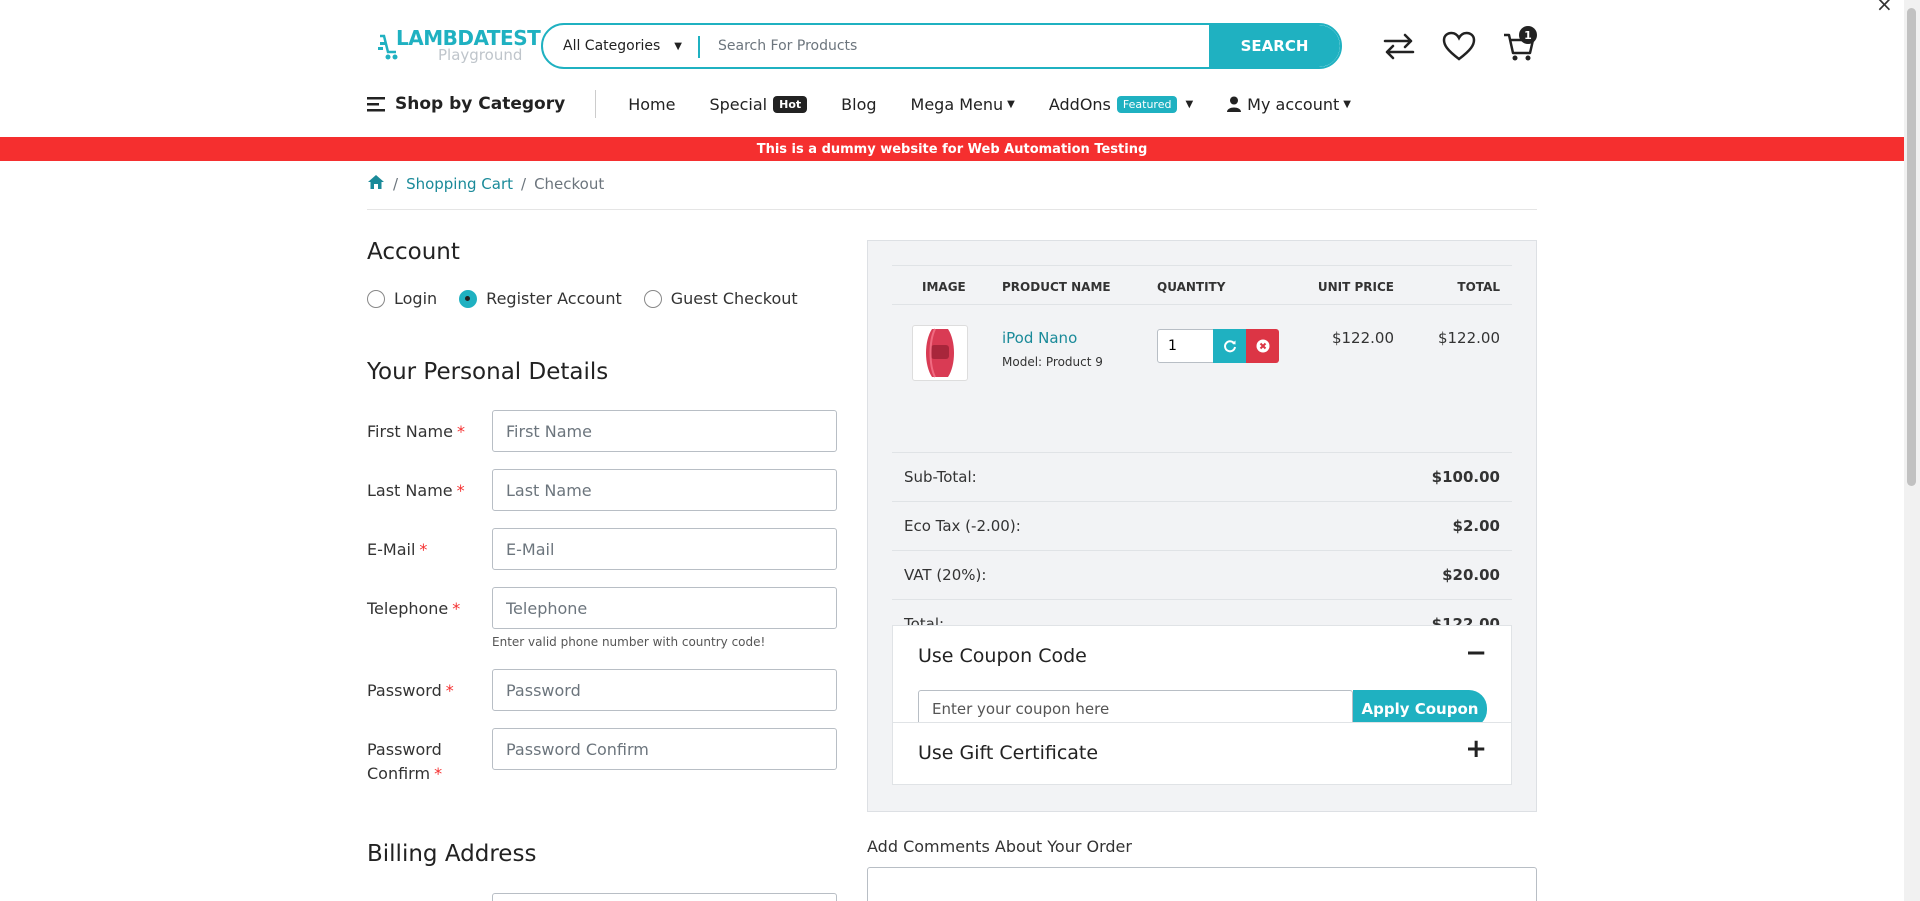 This screenshot has height=901, width=1920. Describe the element at coordinates (1191, 287) in the screenshot. I see `header-quantity: QUANTITY` at that location.